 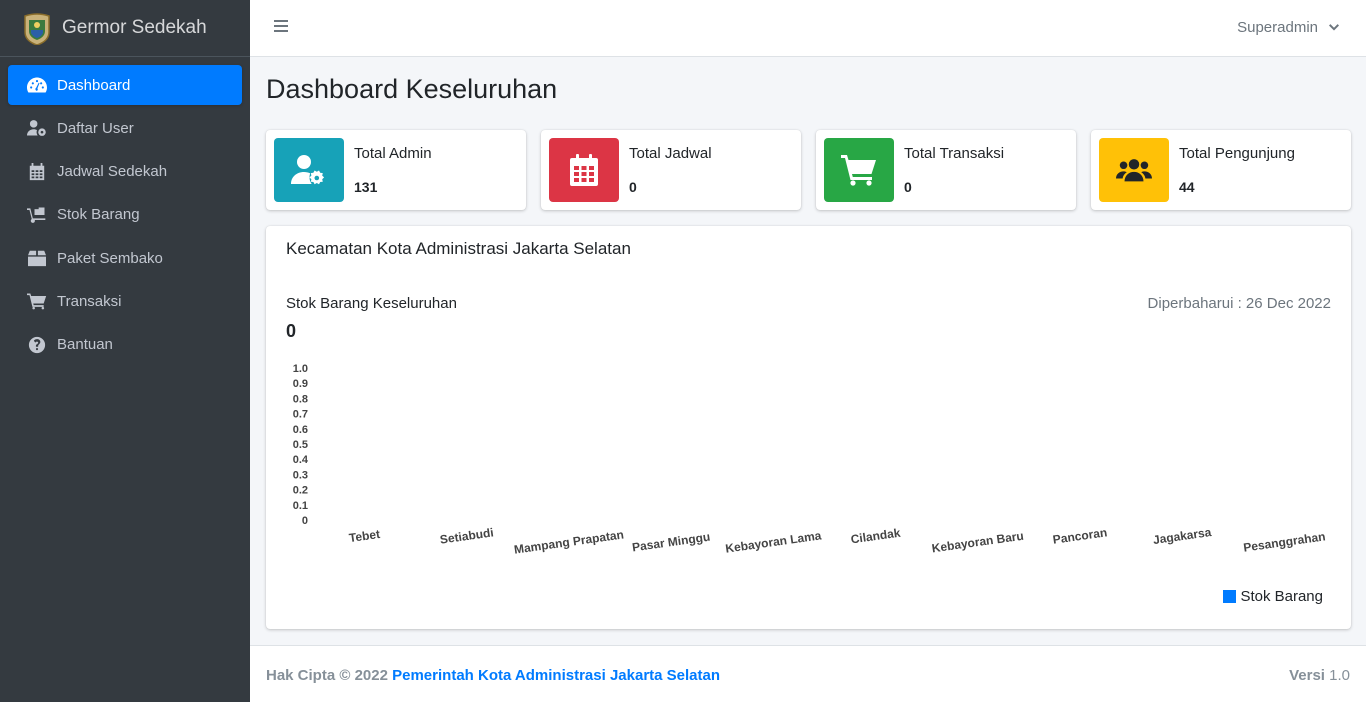 I want to click on brand-link: Germor Sedekah, so click(x=125, y=28).